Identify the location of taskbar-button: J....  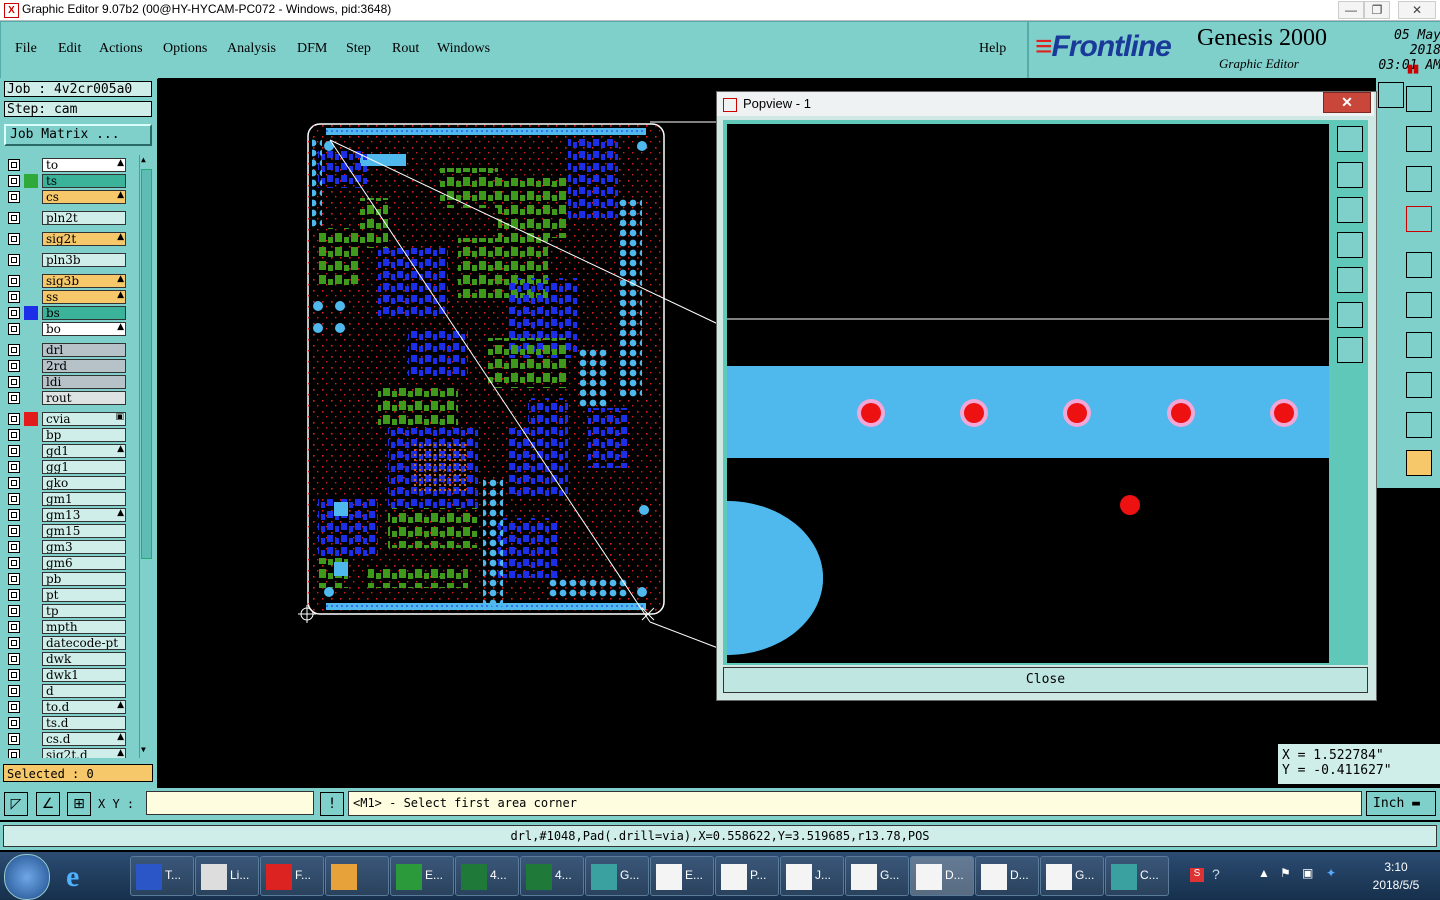
(812, 876).